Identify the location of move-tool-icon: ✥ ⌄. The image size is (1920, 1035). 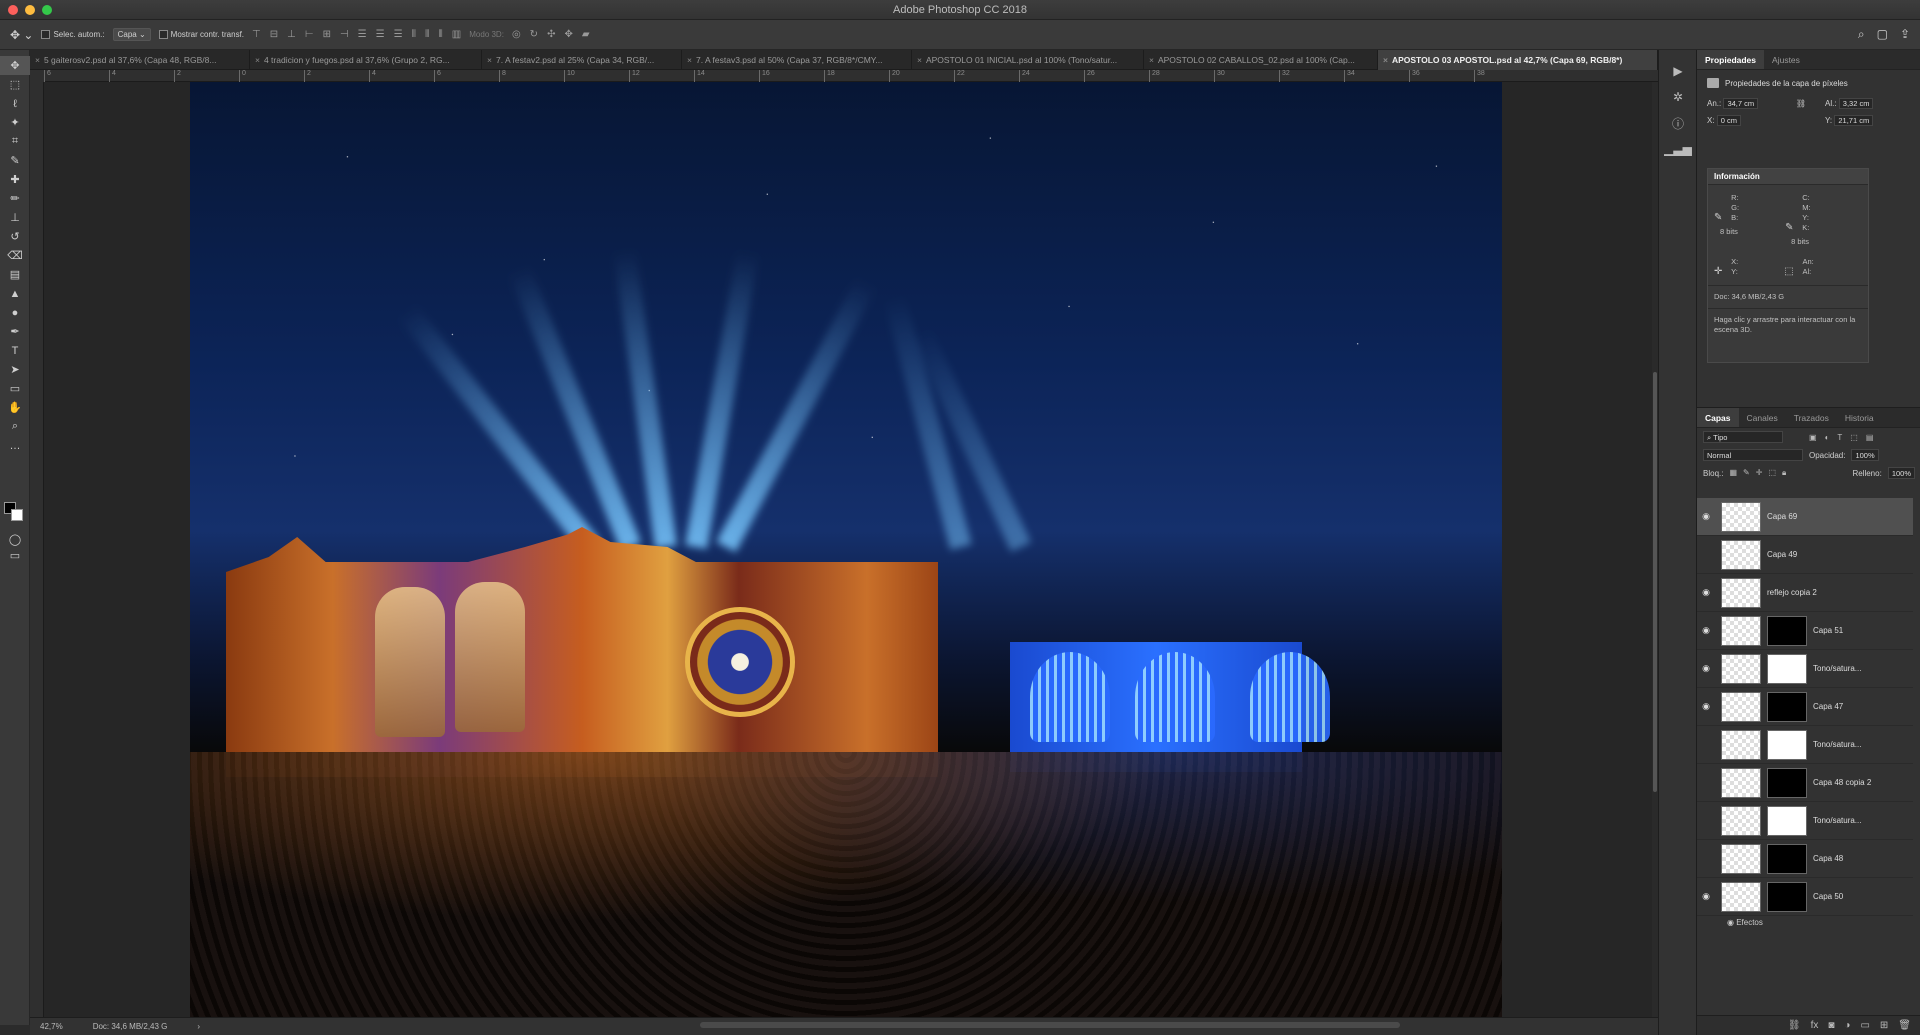
(21, 35).